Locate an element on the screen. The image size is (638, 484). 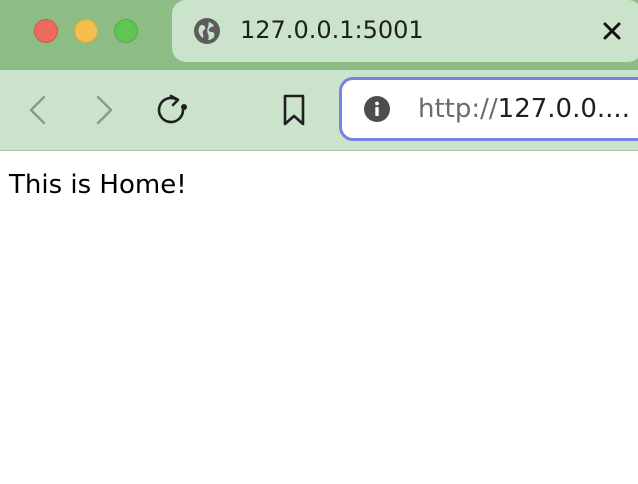
page-text: This is Home! is located at coordinates (98, 185).